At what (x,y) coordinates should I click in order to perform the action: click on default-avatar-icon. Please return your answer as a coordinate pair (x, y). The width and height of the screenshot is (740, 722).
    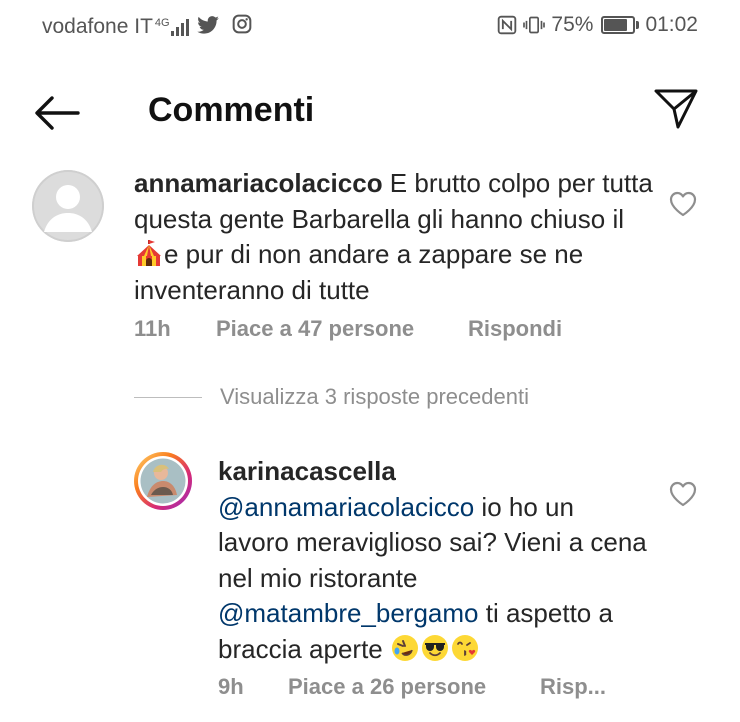
    Looking at the image, I should click on (68, 206).